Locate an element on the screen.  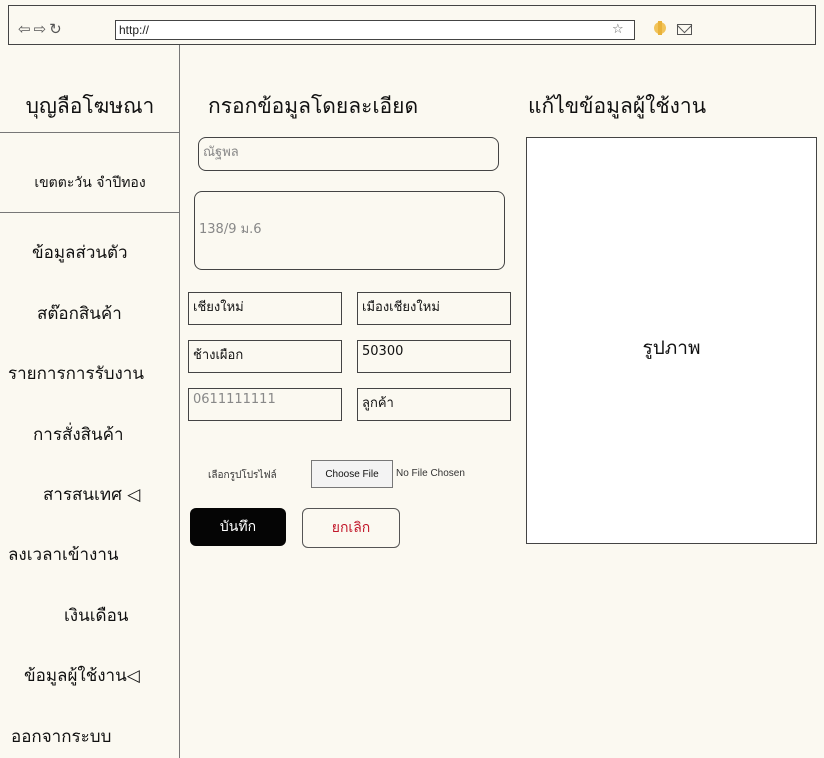
forward-arrow-icon: ⇨ is located at coordinates (40, 29).